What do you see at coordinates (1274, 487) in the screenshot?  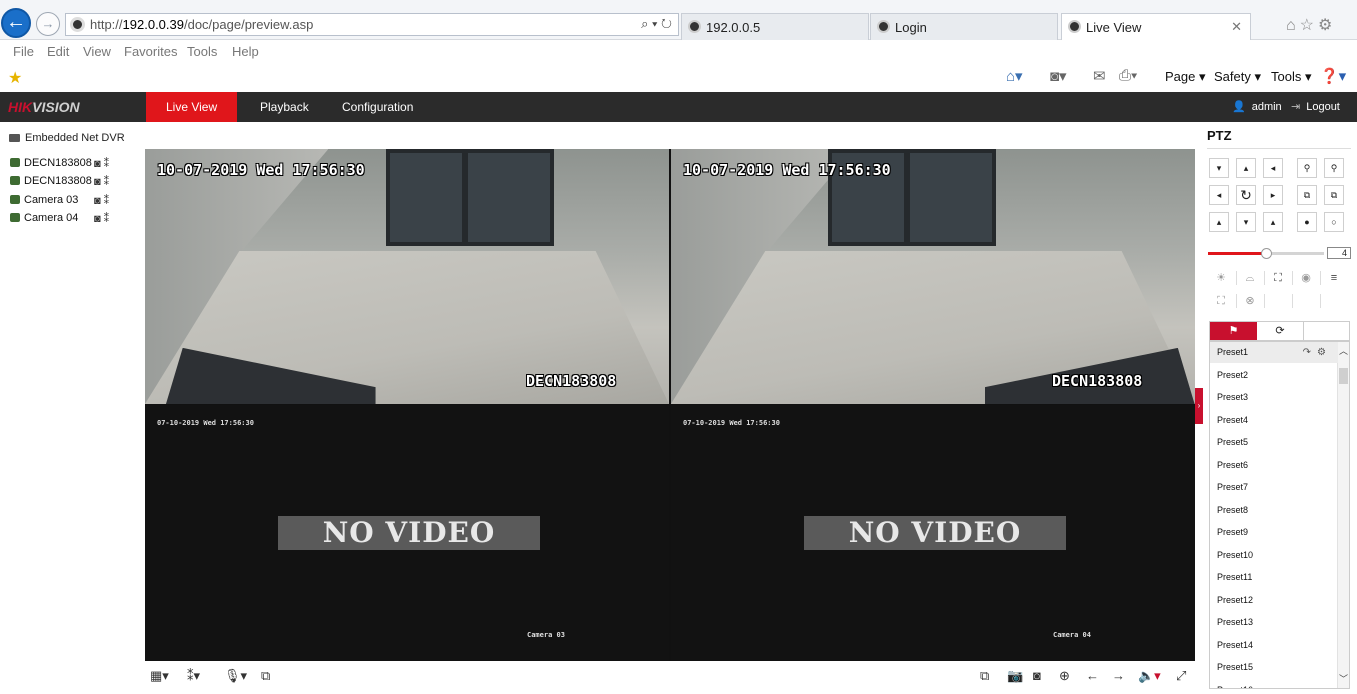 I see `preset-item: Preset7` at bounding box center [1274, 487].